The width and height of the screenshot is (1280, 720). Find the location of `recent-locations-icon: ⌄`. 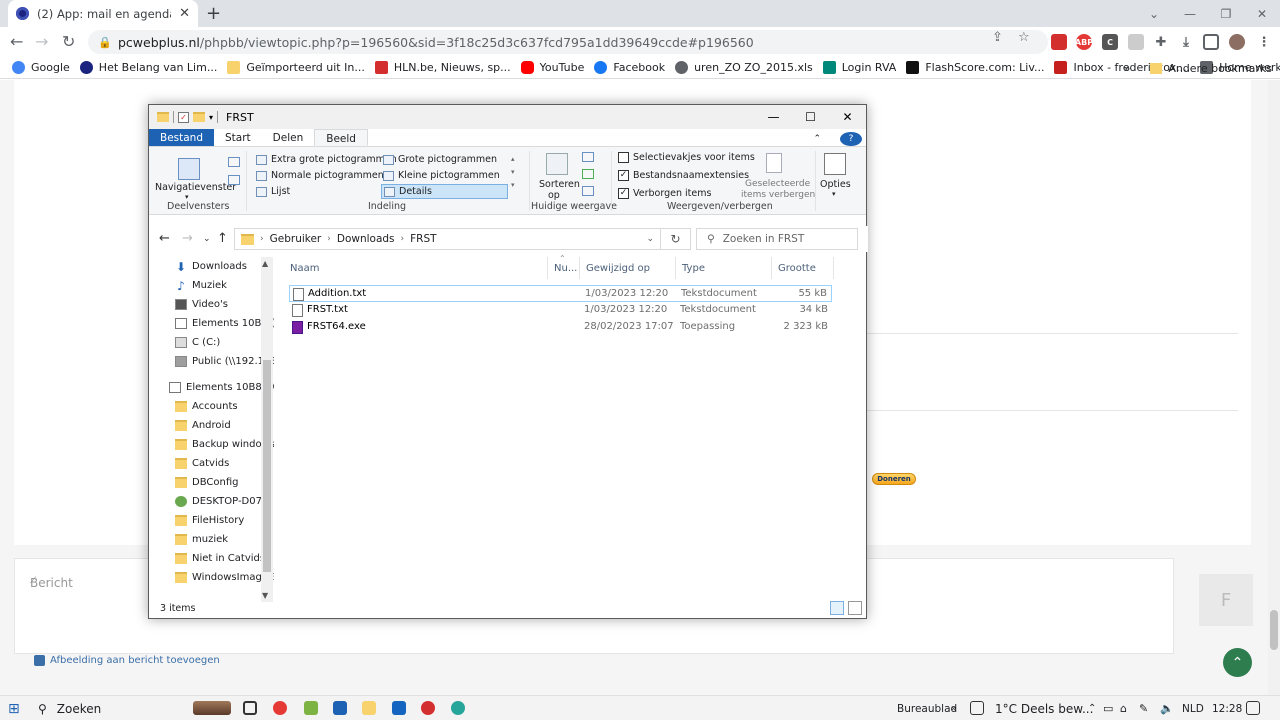

recent-locations-icon: ⌄ is located at coordinates (207, 239).